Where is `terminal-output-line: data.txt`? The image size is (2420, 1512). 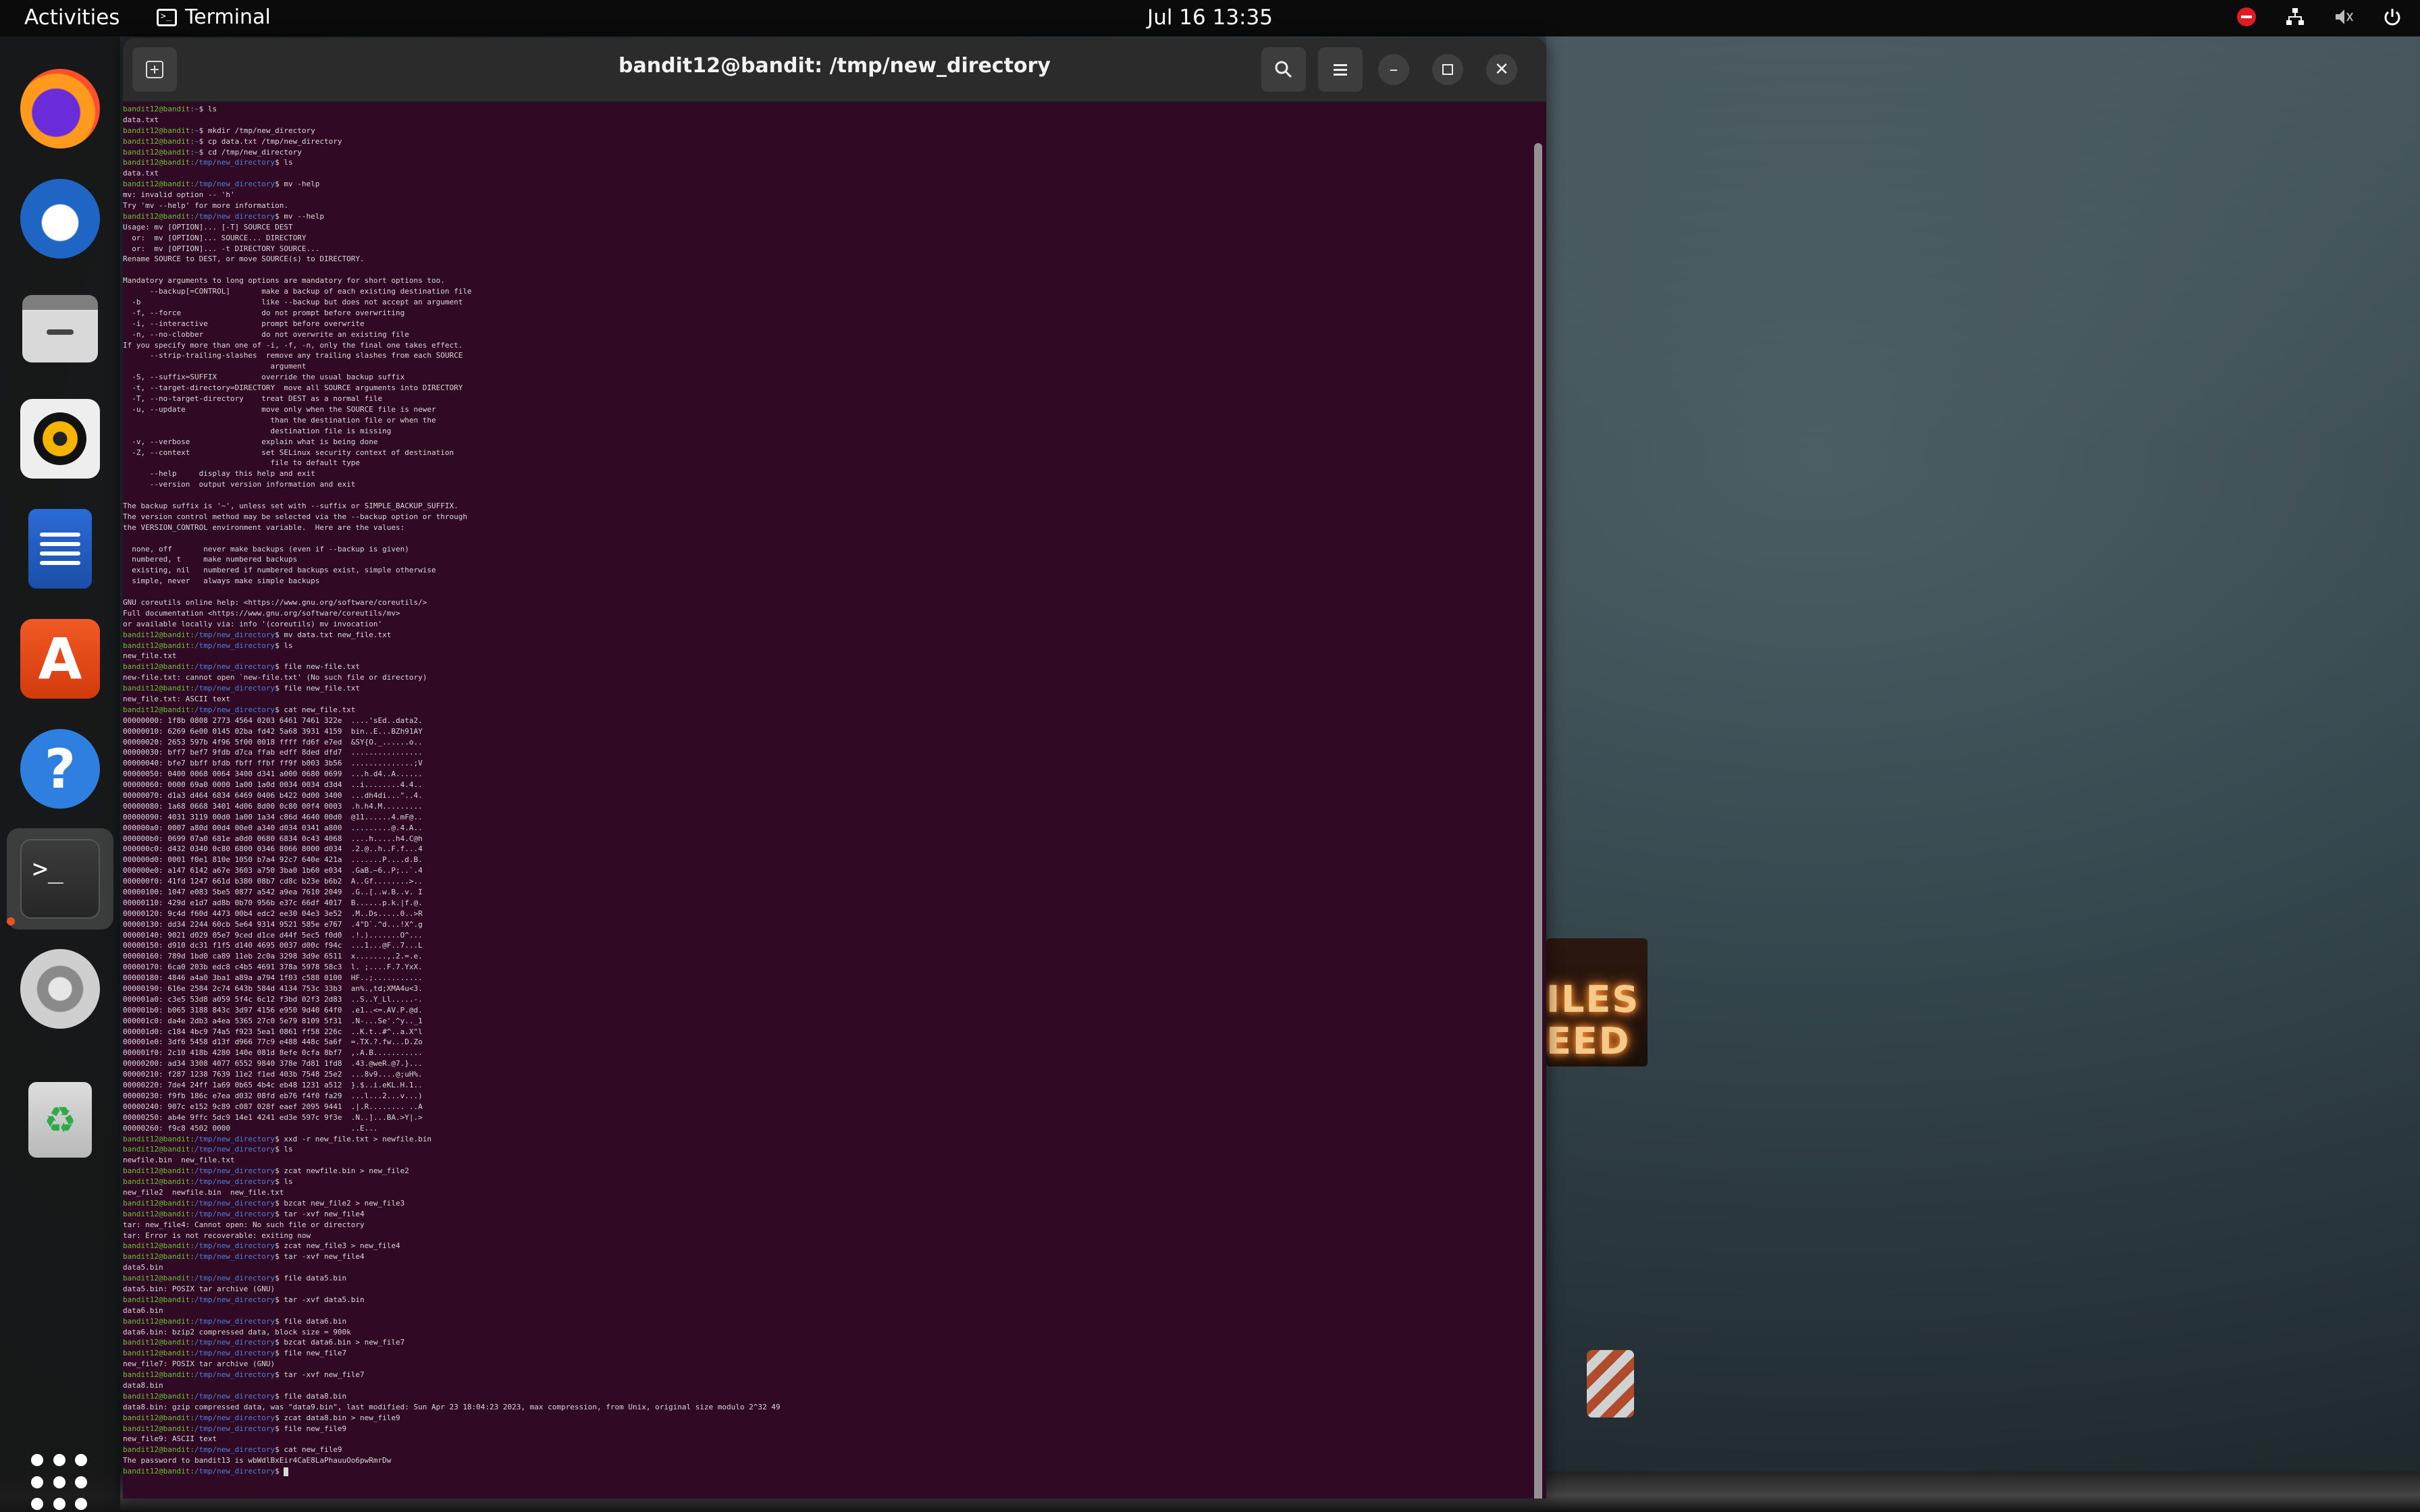 terminal-output-line: data.txt is located at coordinates (141, 120).